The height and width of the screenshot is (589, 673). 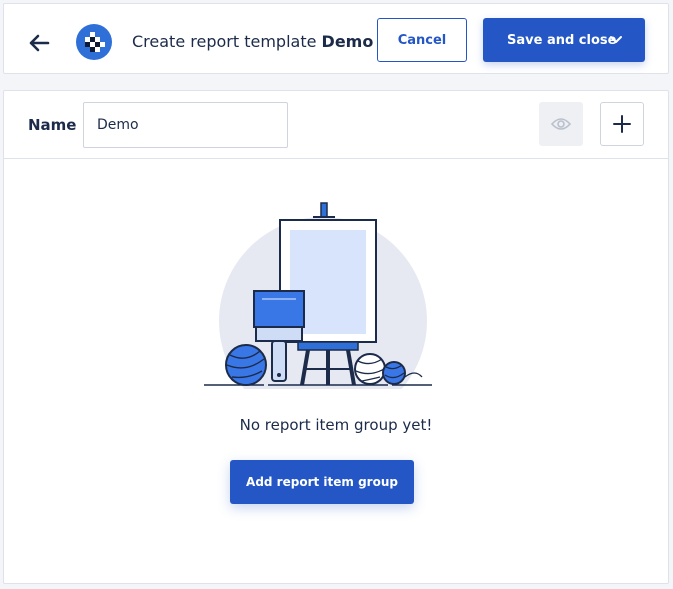 I want to click on arrow-left-icon, so click(x=39, y=43).